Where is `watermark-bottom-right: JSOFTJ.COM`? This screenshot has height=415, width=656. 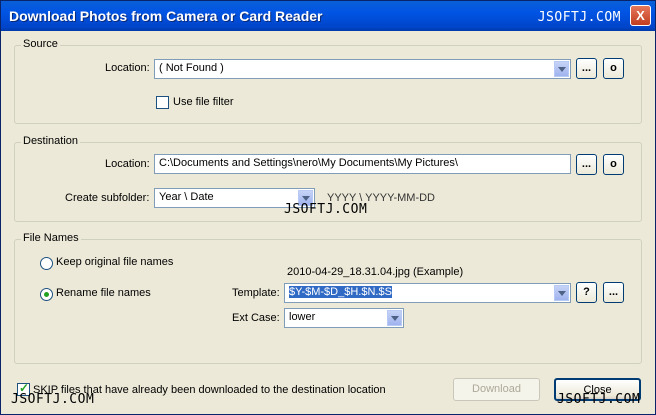
watermark-bottom-right: JSOFTJ.COM is located at coordinates (599, 399).